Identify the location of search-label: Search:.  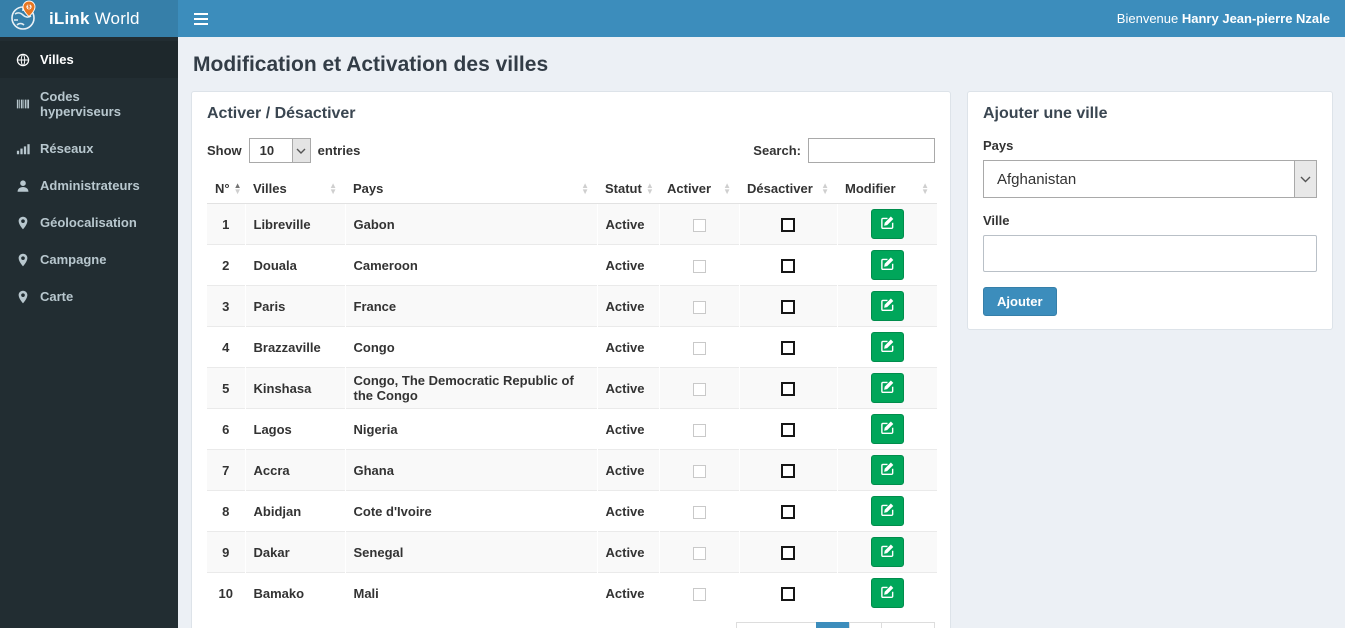
(777, 150).